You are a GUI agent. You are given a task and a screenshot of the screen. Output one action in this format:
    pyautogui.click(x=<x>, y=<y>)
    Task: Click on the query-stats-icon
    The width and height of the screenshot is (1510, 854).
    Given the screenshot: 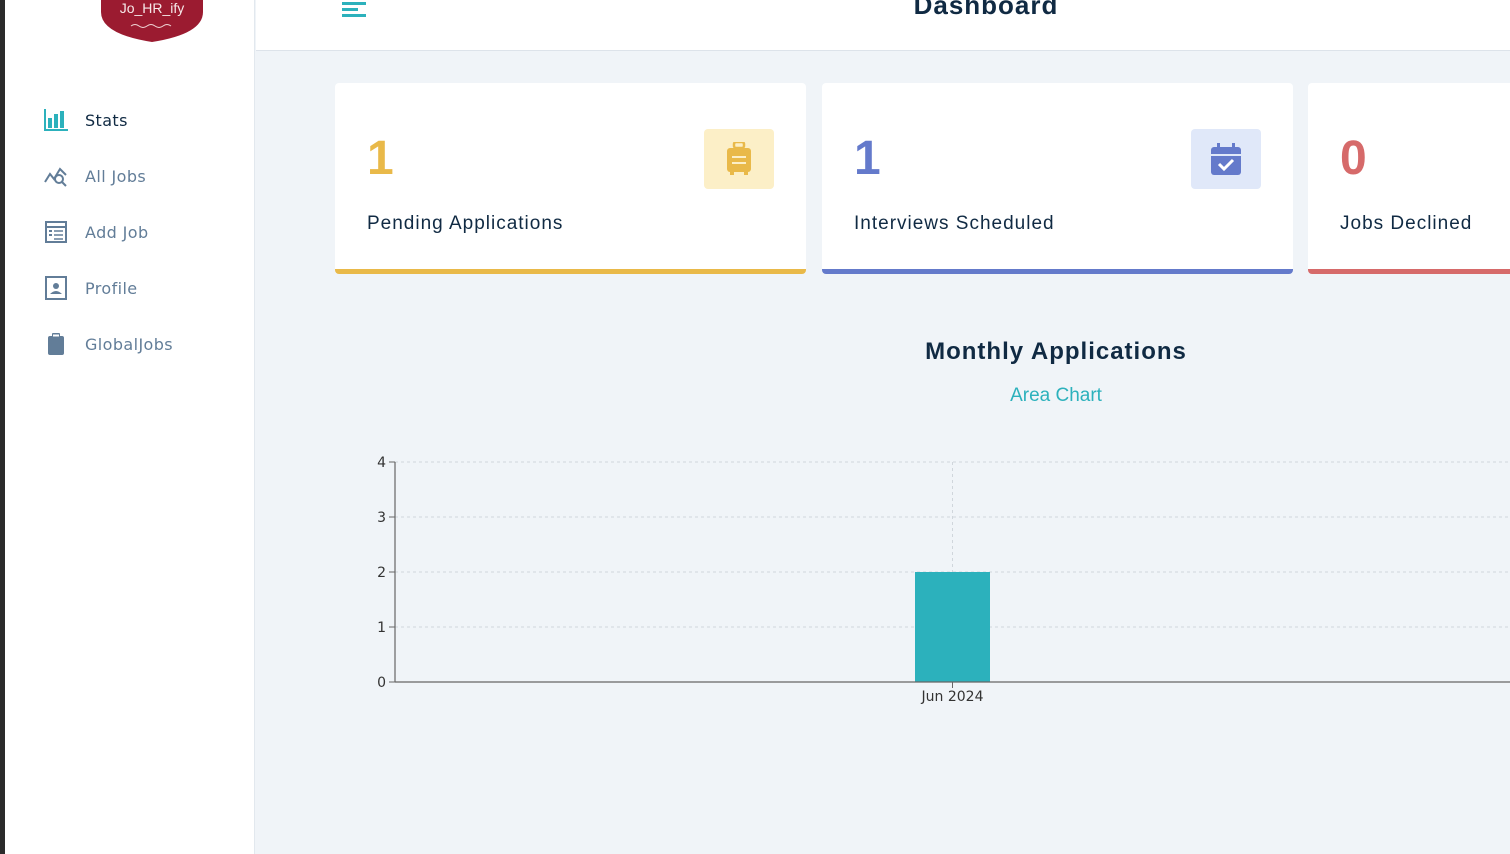 What is the action you would take?
    pyautogui.click(x=56, y=176)
    